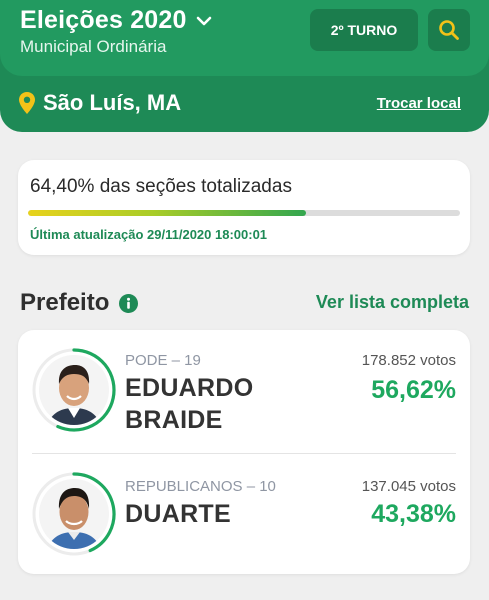  I want to click on section-header: Prefeito, so click(79, 303).